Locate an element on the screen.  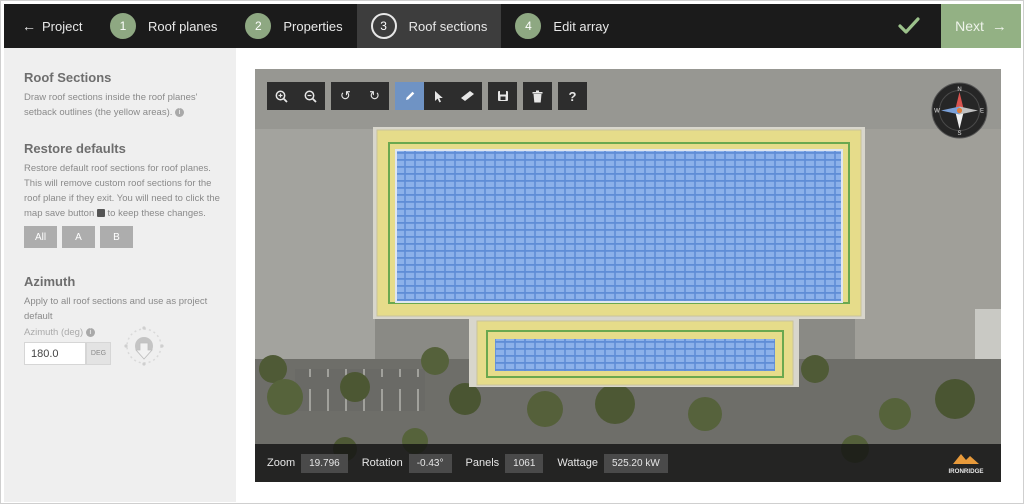
azimuth-dial-icon is located at coordinates (144, 346).